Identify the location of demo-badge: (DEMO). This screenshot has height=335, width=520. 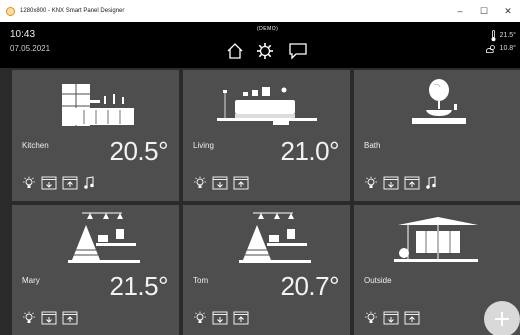
(268, 29).